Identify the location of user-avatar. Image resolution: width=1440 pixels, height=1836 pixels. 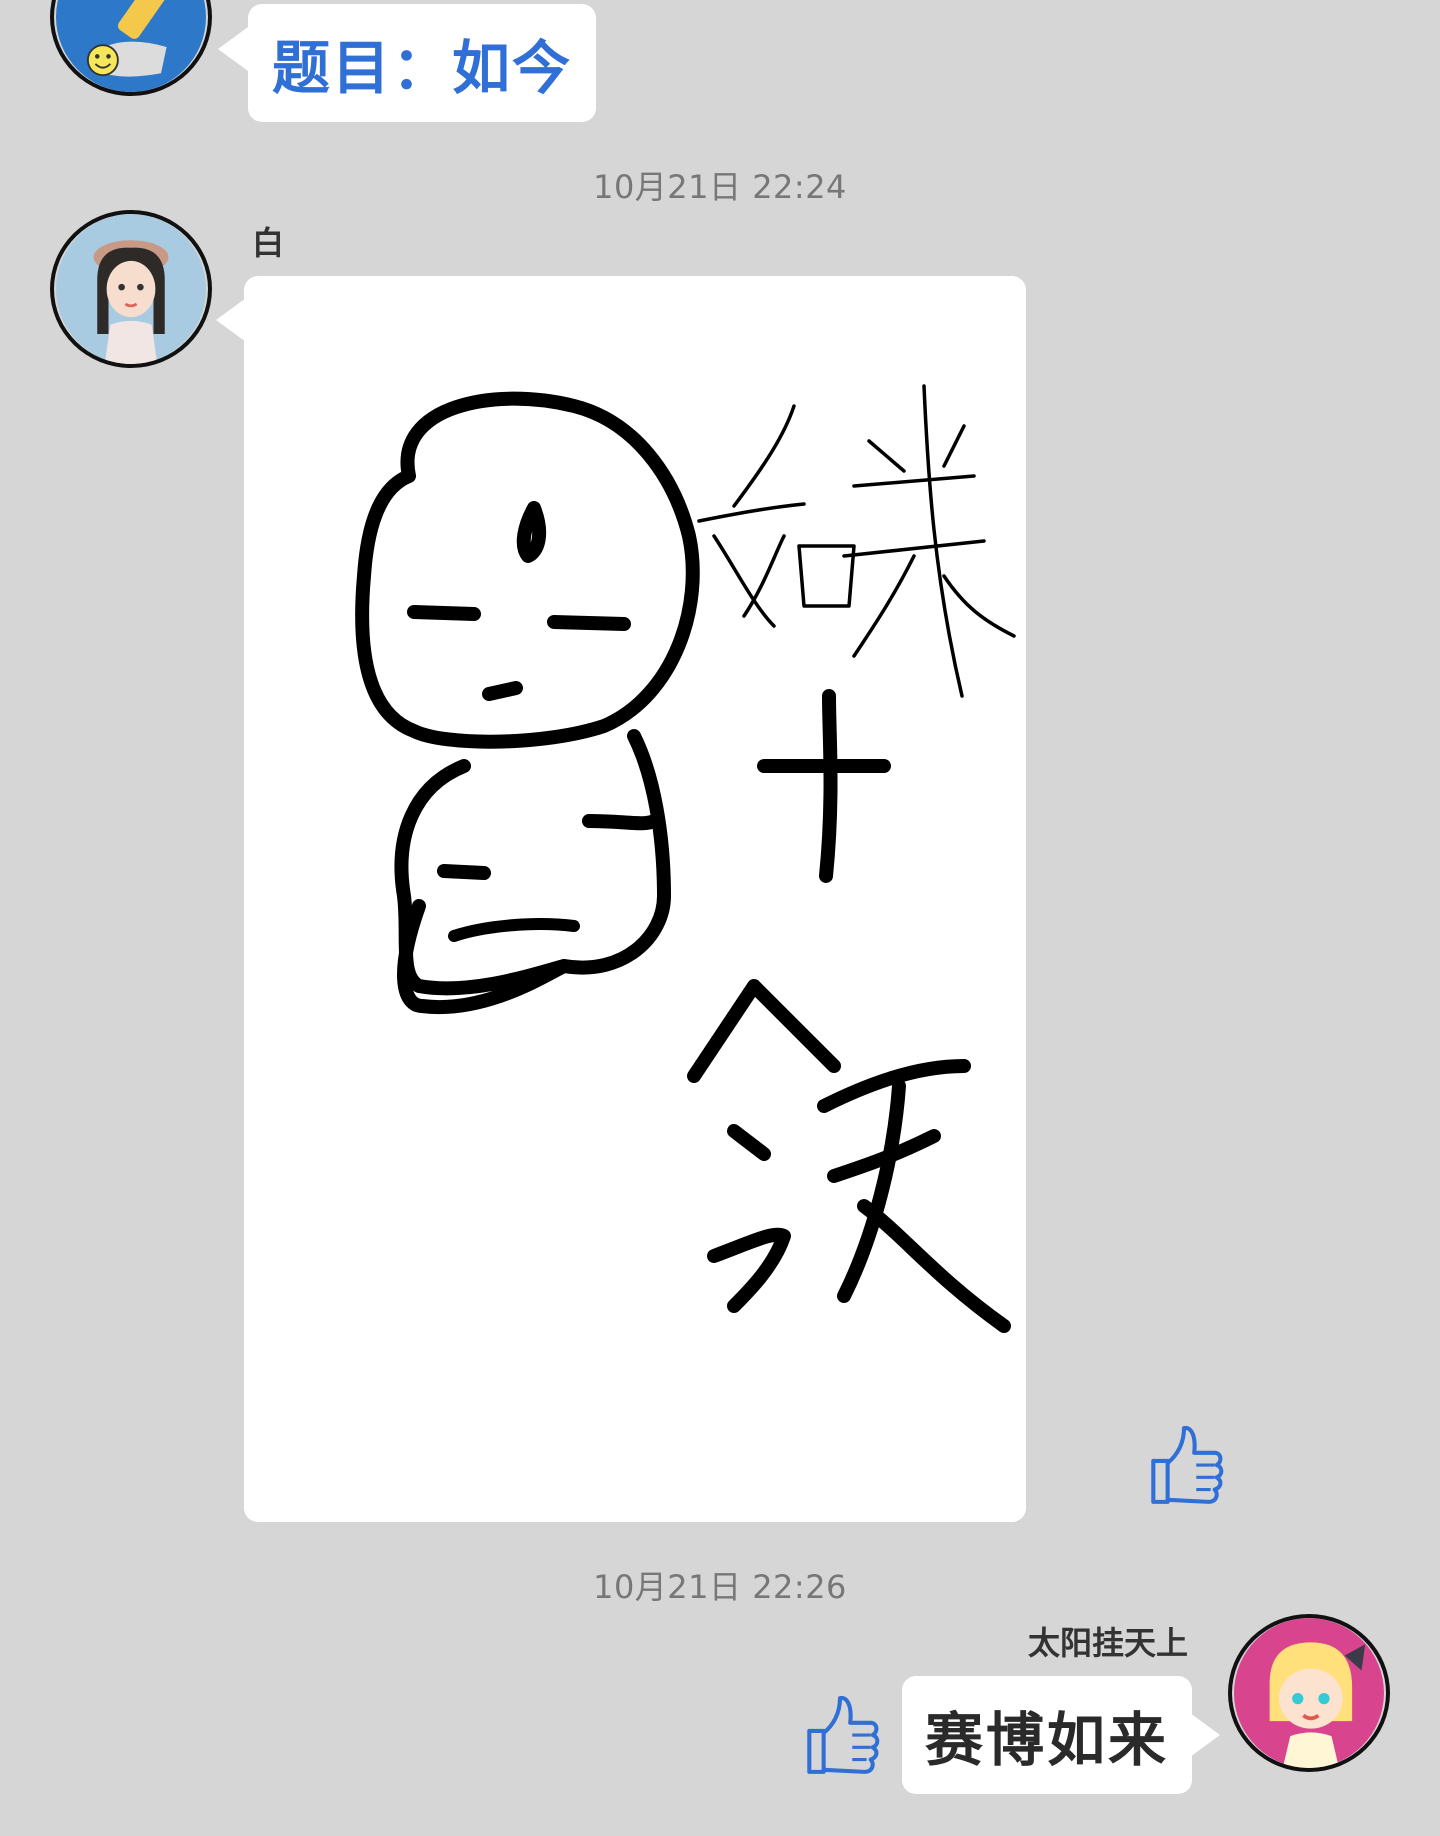
(1309, 1693).